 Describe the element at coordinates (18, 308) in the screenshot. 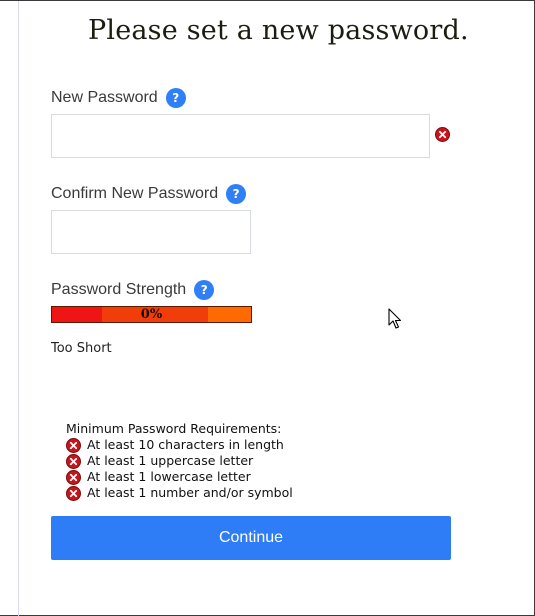

I see `left-divider` at that location.